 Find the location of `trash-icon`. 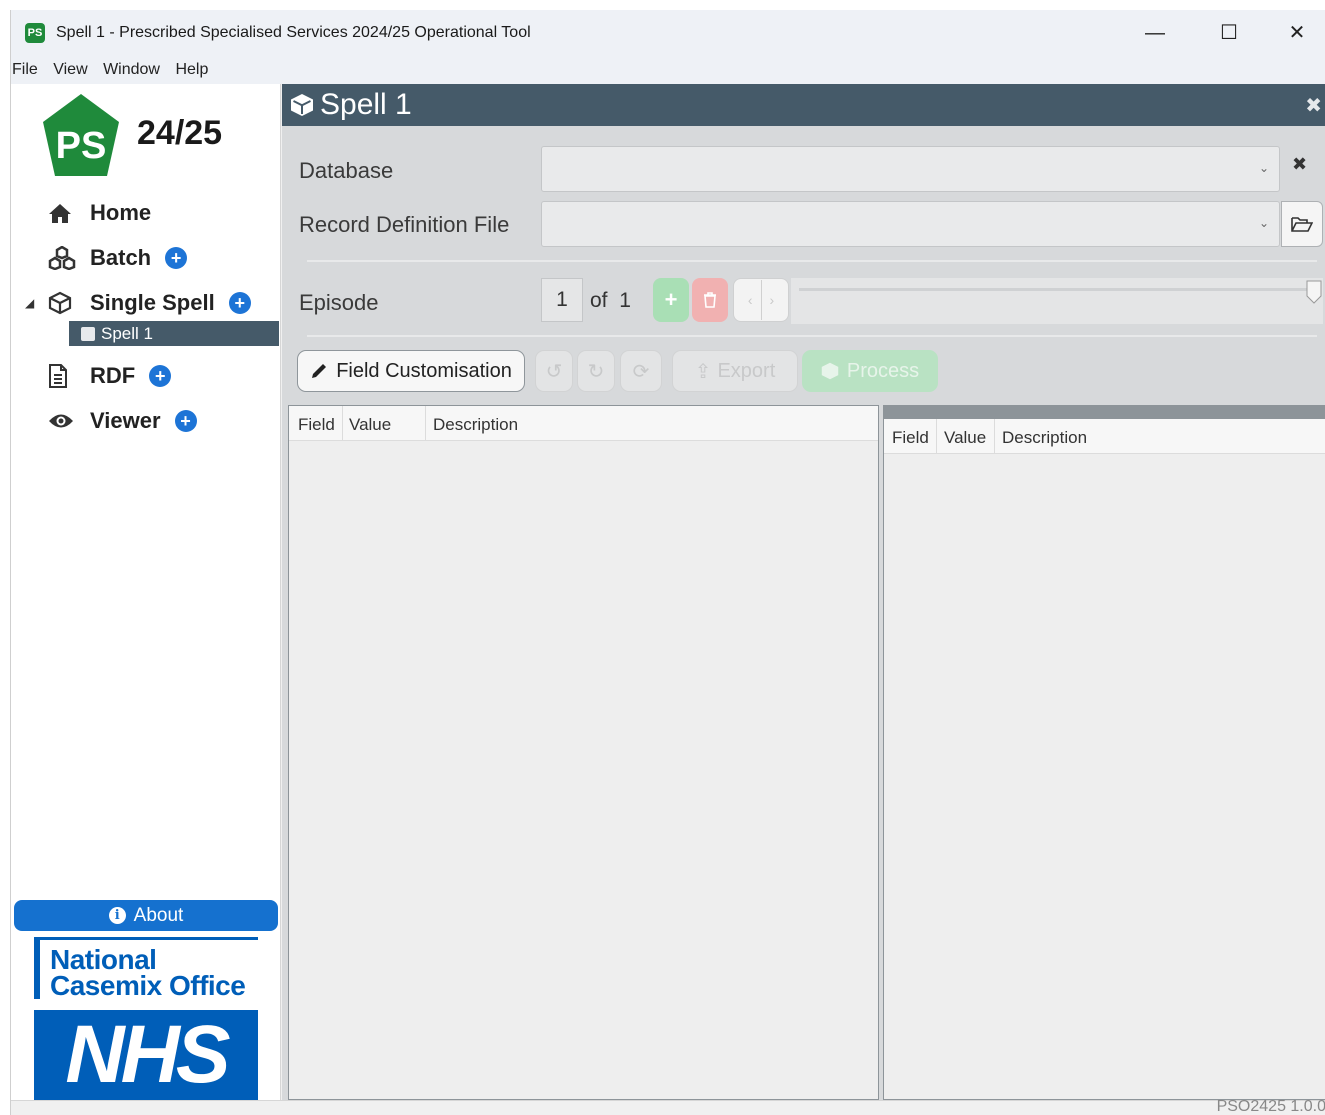

trash-icon is located at coordinates (710, 300).